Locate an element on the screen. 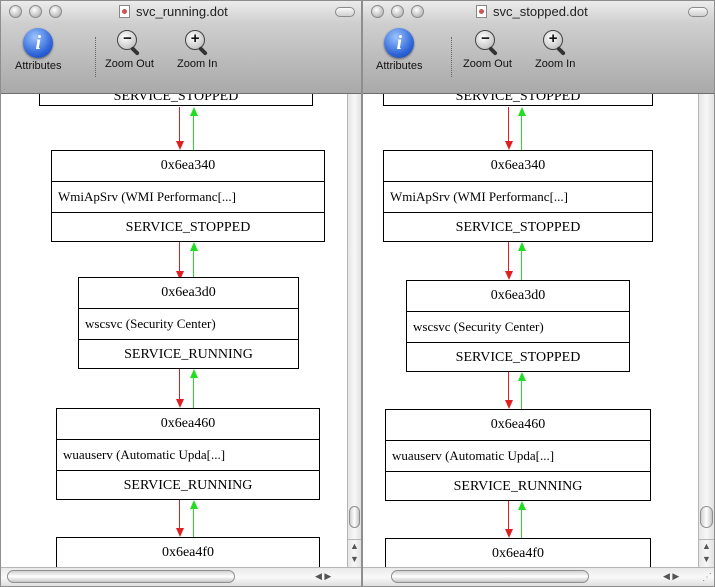 The width and height of the screenshot is (715, 587). info-icon: i is located at coordinates (38, 43).